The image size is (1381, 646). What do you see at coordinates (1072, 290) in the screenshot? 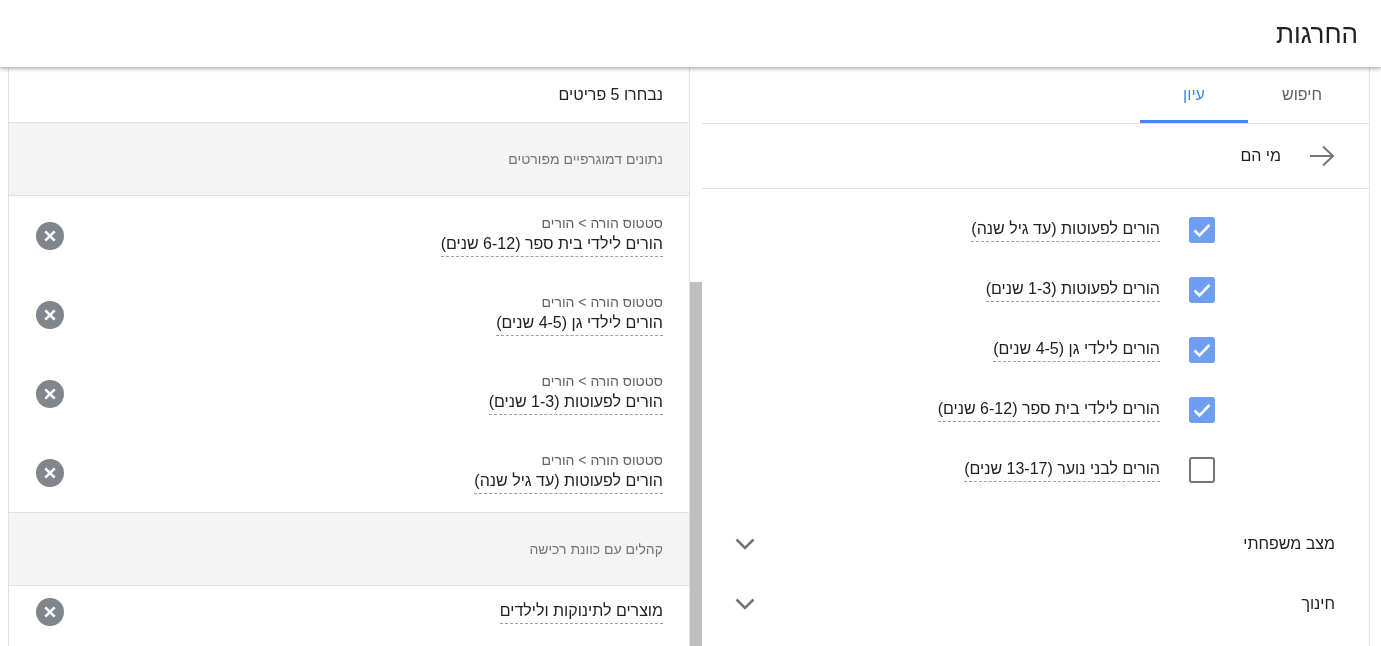
I see `option-label: הורים לפעוטות (1-3 שנים)` at bounding box center [1072, 290].